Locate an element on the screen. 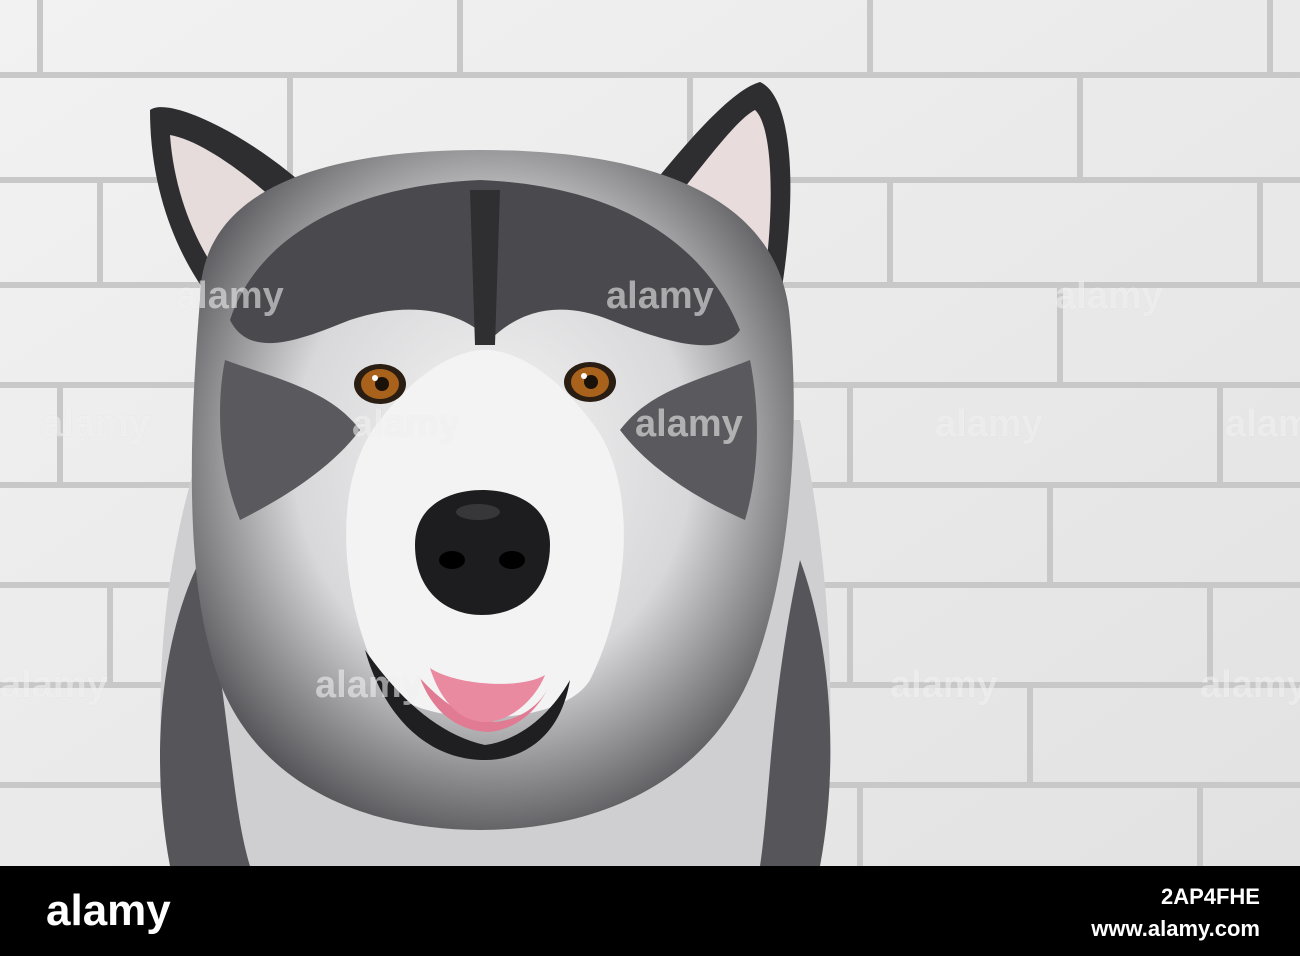  footer-info: 2AP4FHE www.alamy.com is located at coordinates (1175, 913).